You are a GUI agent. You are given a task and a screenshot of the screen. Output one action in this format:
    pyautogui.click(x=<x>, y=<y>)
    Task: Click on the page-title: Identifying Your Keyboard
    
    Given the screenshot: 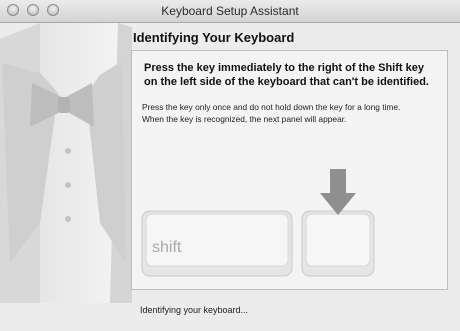 What is the action you would take?
    pyautogui.click(x=214, y=37)
    